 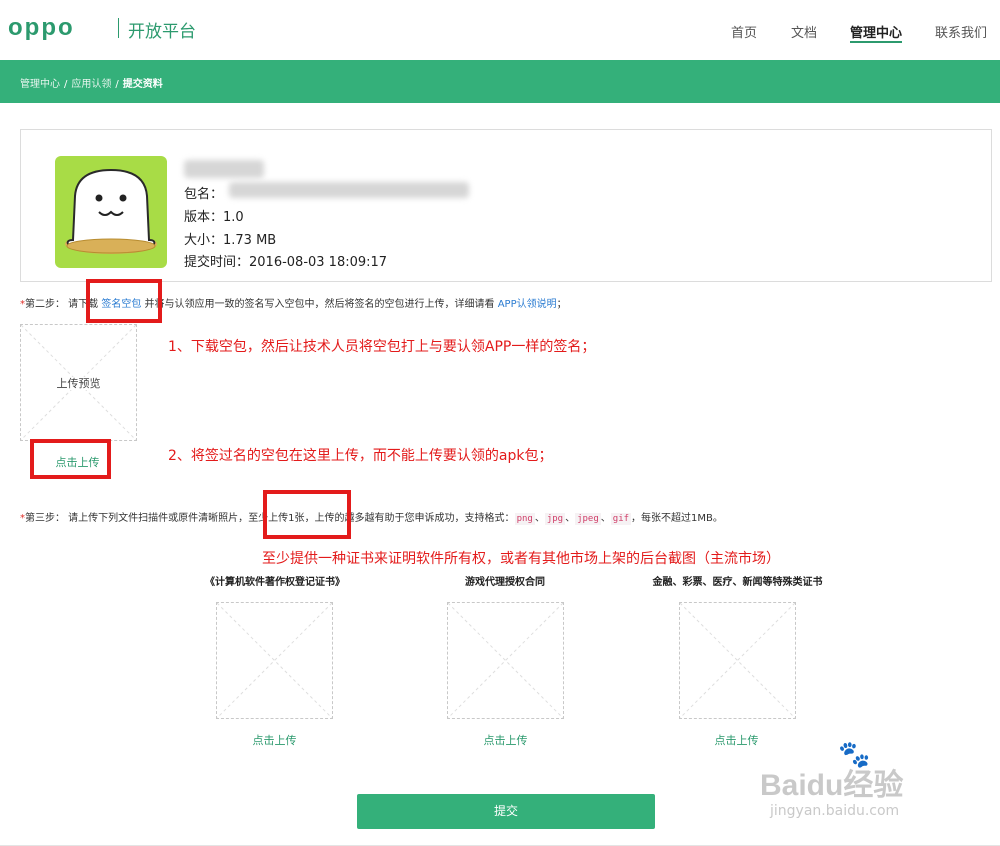 I want to click on breadcrumb-current: 提交资料, so click(x=142, y=84).